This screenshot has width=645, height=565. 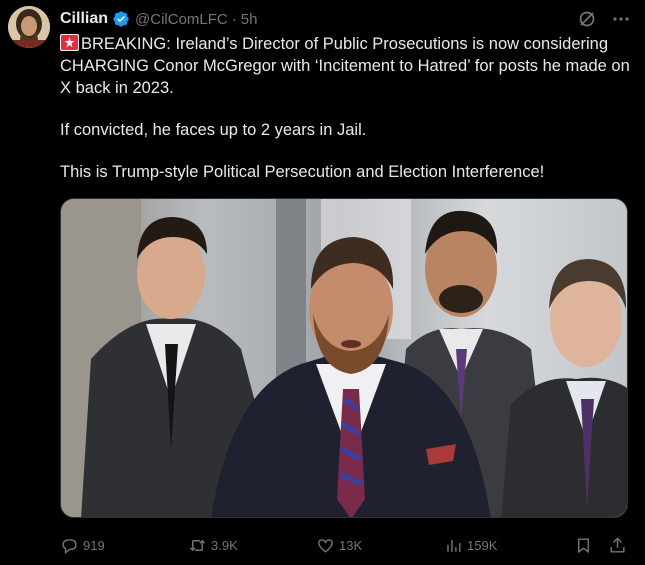 What do you see at coordinates (69, 42) in the screenshot?
I see `rotating-light-emoji` at bounding box center [69, 42].